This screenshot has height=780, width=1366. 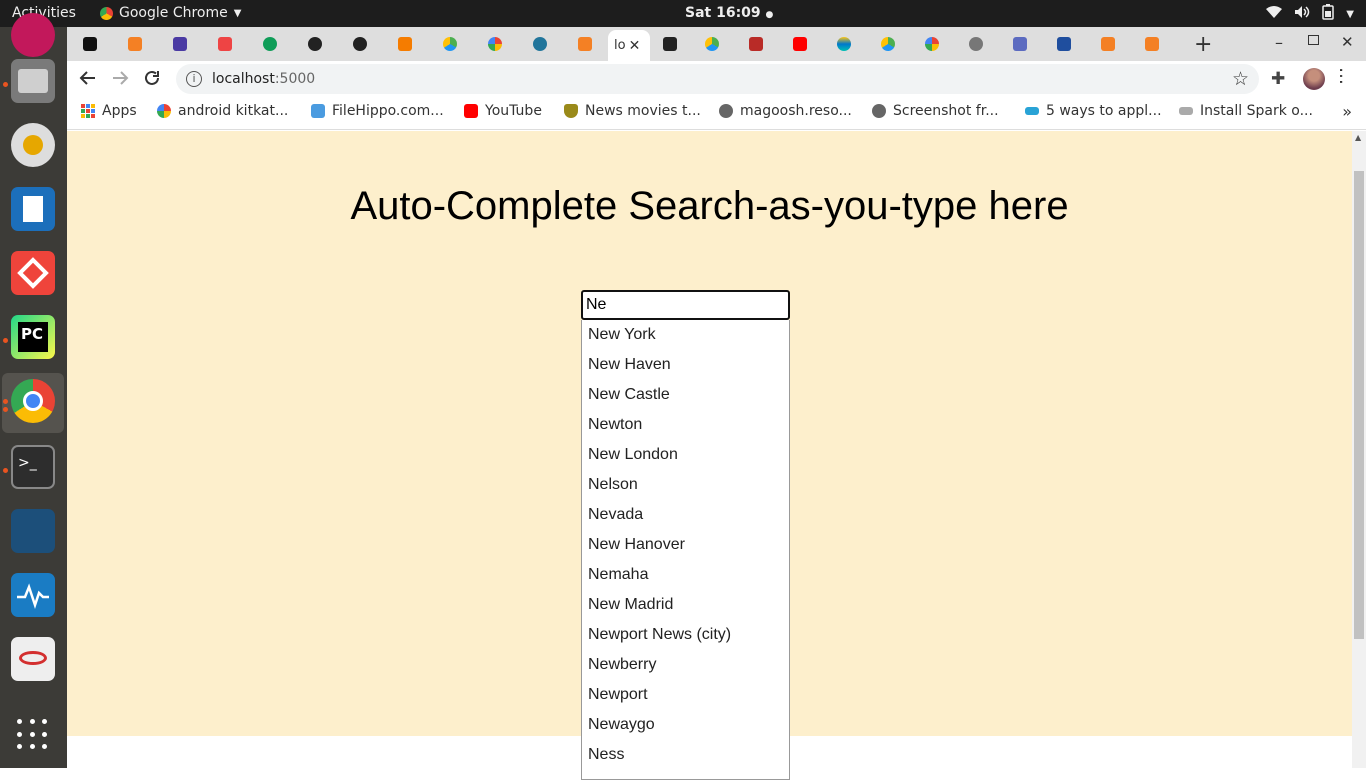 I want to click on bookmark-apps: Apps, so click(x=109, y=111).